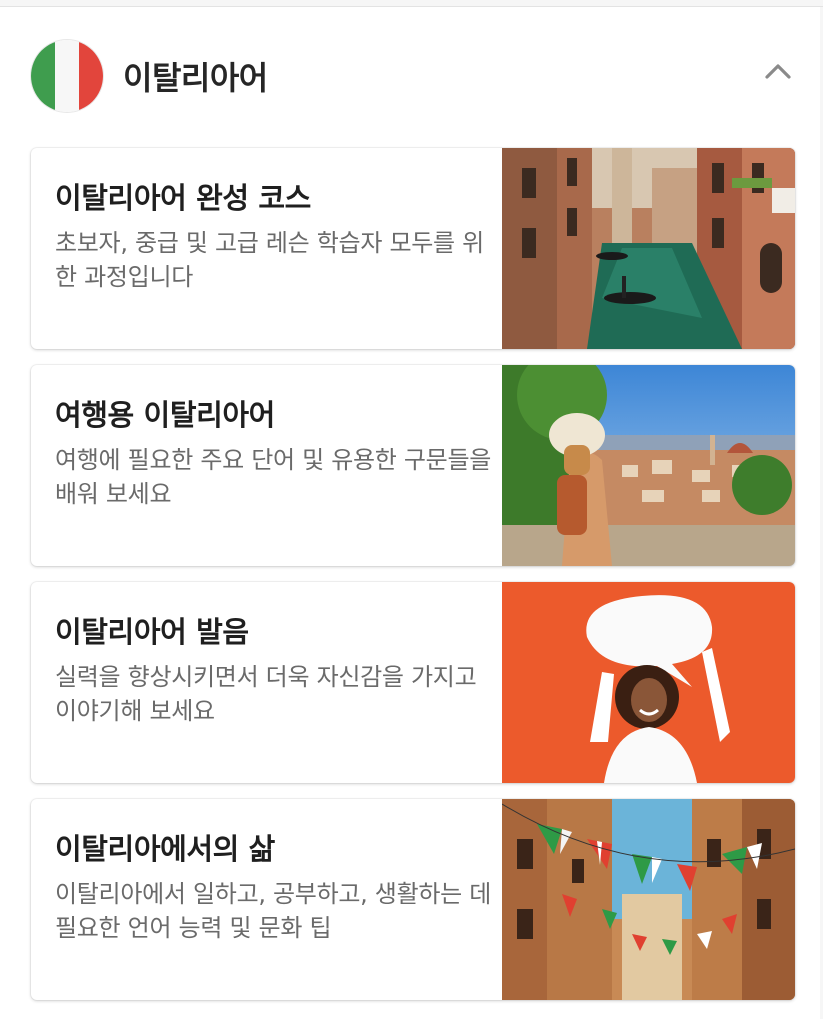 This screenshot has height=1019, width=823. I want to click on course-title: 이탈리아에서의 삶, so click(165, 849).